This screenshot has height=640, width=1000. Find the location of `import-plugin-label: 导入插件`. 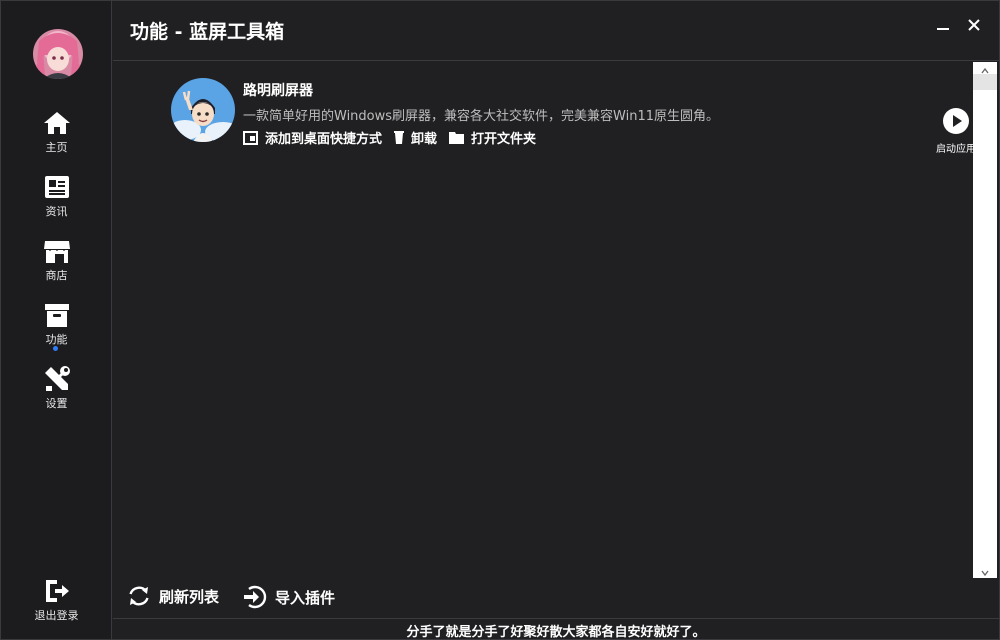

import-plugin-label: 导入插件 is located at coordinates (305, 597).